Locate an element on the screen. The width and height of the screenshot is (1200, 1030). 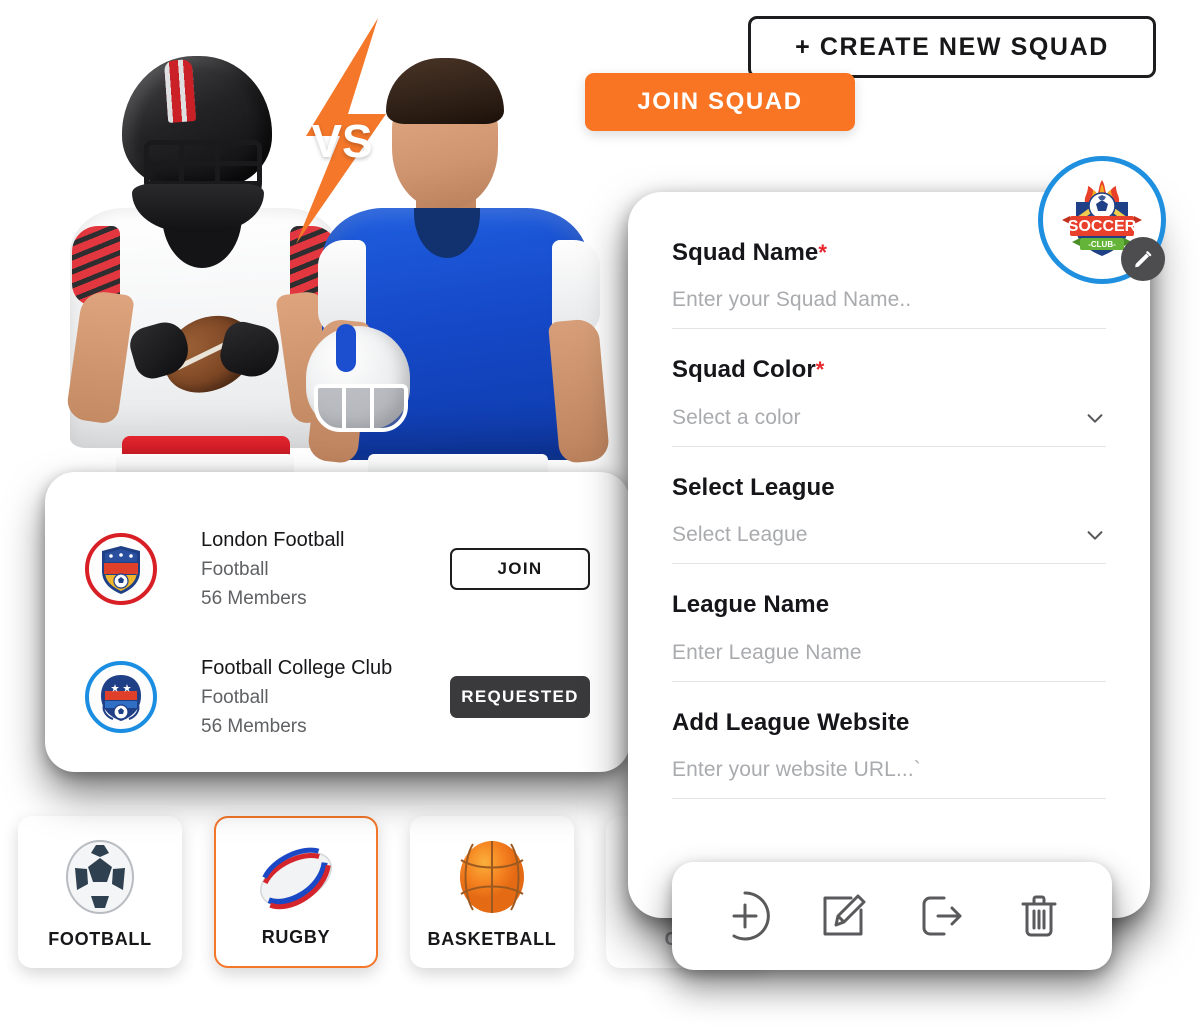
sport-tab-football: FOOTBALL is located at coordinates (100, 892).